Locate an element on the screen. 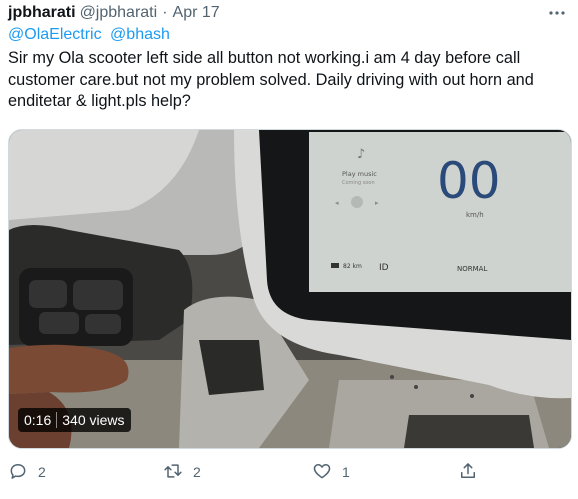  video-duration: 0:16 is located at coordinates (38, 420).